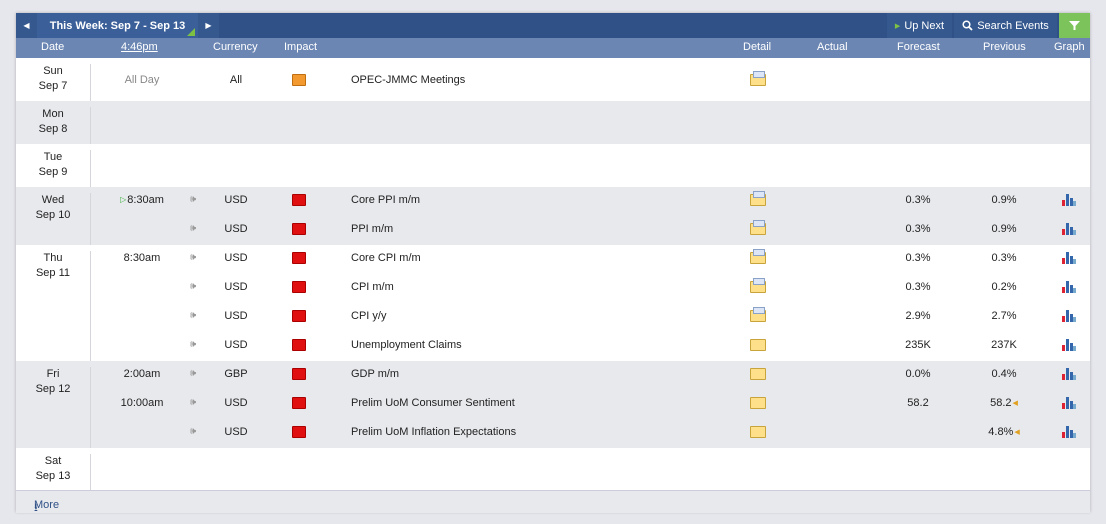 The image size is (1106, 524). Describe the element at coordinates (553, 122) in the screenshot. I see `day-row-mon` at that location.